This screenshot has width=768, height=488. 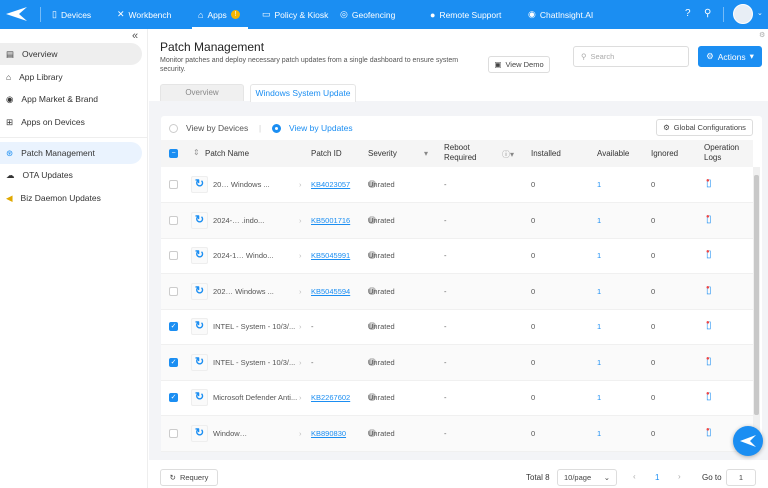 What do you see at coordinates (208, 128) in the screenshot?
I see `view-by-devices-radio: View by Devices` at bounding box center [208, 128].